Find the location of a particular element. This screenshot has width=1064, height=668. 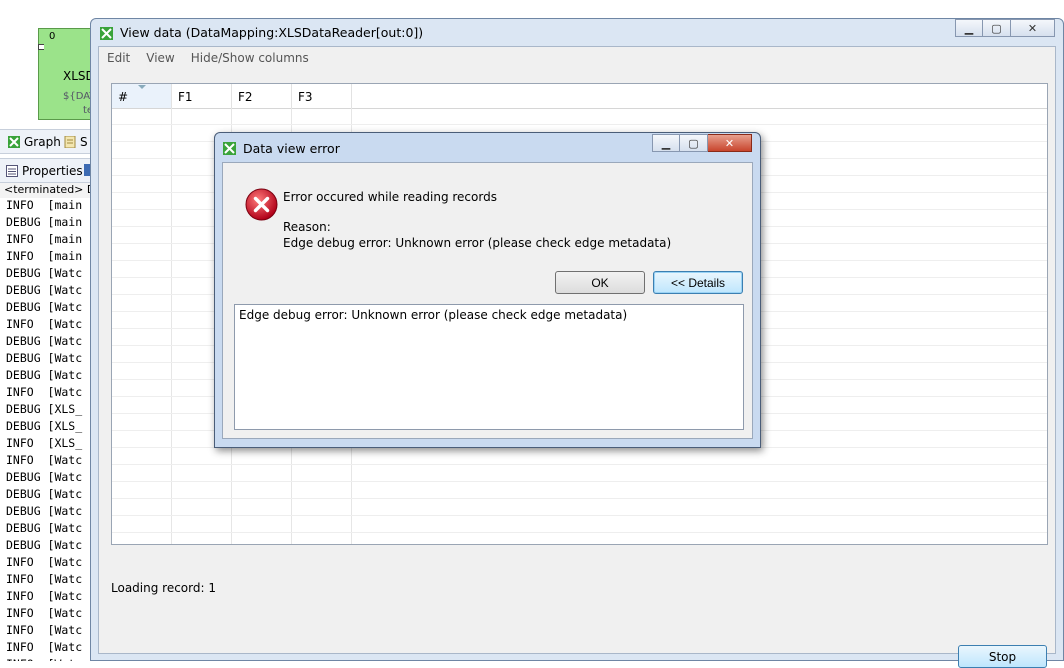

editor-tab-bar: Graph S is located at coordinates (46, 141).